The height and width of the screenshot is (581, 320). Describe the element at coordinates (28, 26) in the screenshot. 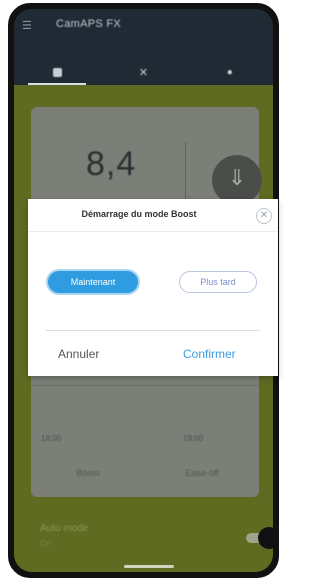

I see `menu-icon: ☰` at that location.